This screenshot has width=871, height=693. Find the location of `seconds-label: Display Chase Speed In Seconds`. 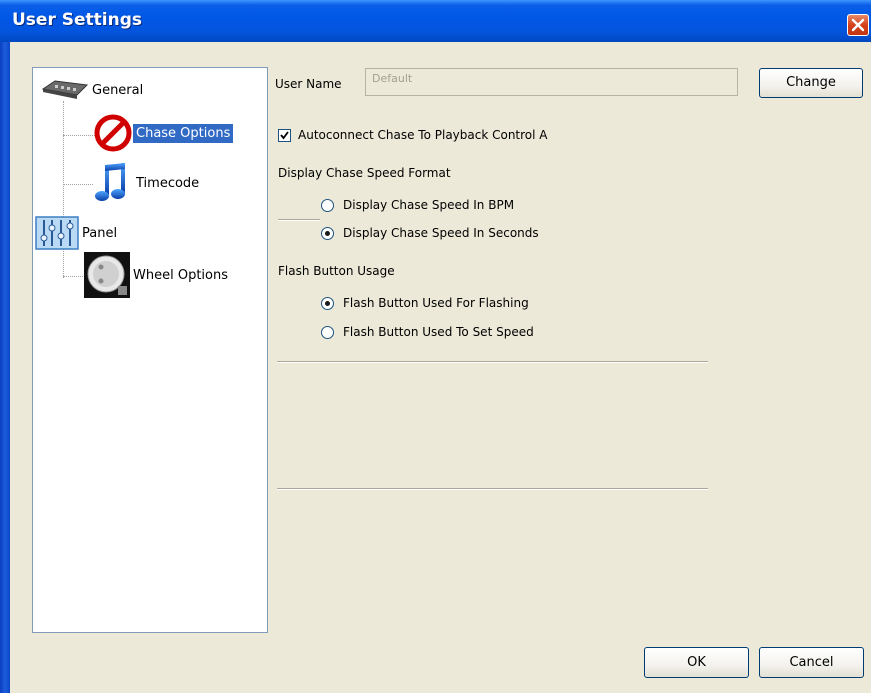

seconds-label: Display Chase Speed In Seconds is located at coordinates (441, 233).